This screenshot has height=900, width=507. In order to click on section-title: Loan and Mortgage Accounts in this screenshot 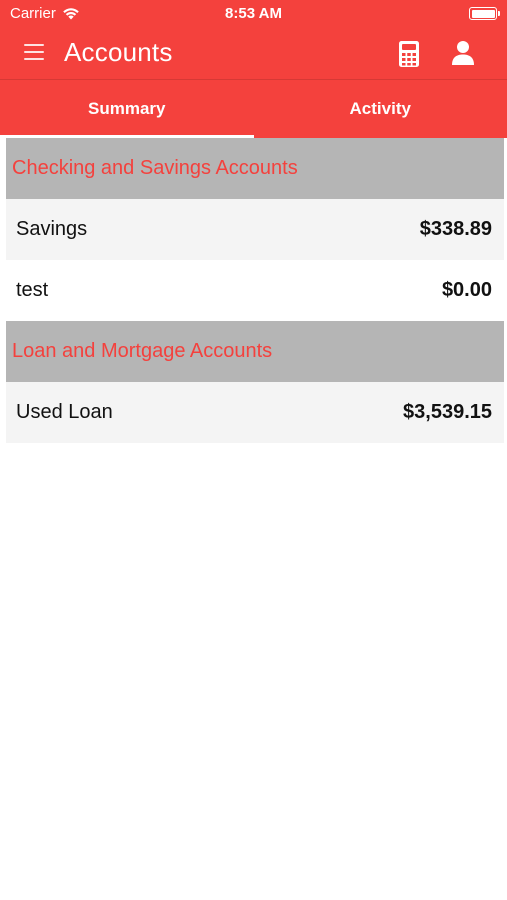, I will do `click(142, 351)`.